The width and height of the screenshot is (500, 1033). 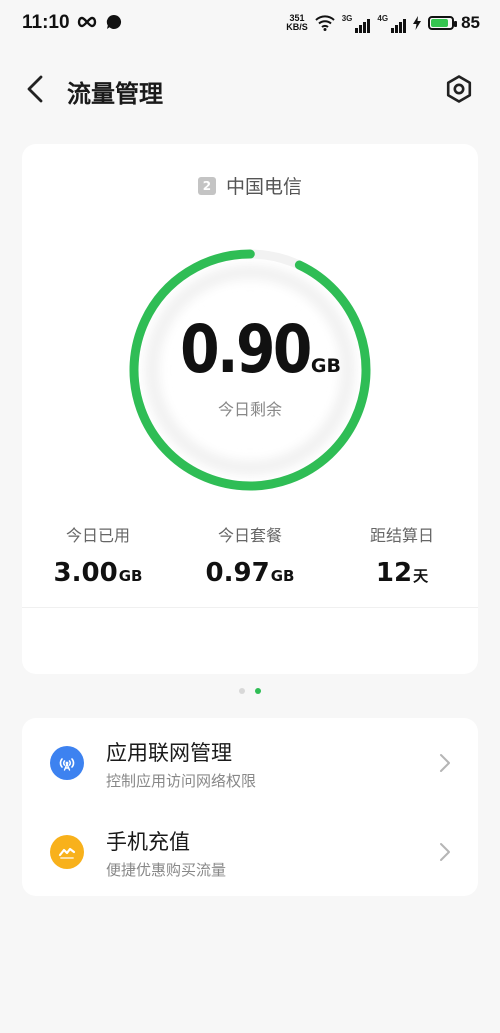 I want to click on usage-stats: 今日已用 3.00 GB 今日套餐 0.97 GB 距结算日 12 天, so click(x=250, y=555).